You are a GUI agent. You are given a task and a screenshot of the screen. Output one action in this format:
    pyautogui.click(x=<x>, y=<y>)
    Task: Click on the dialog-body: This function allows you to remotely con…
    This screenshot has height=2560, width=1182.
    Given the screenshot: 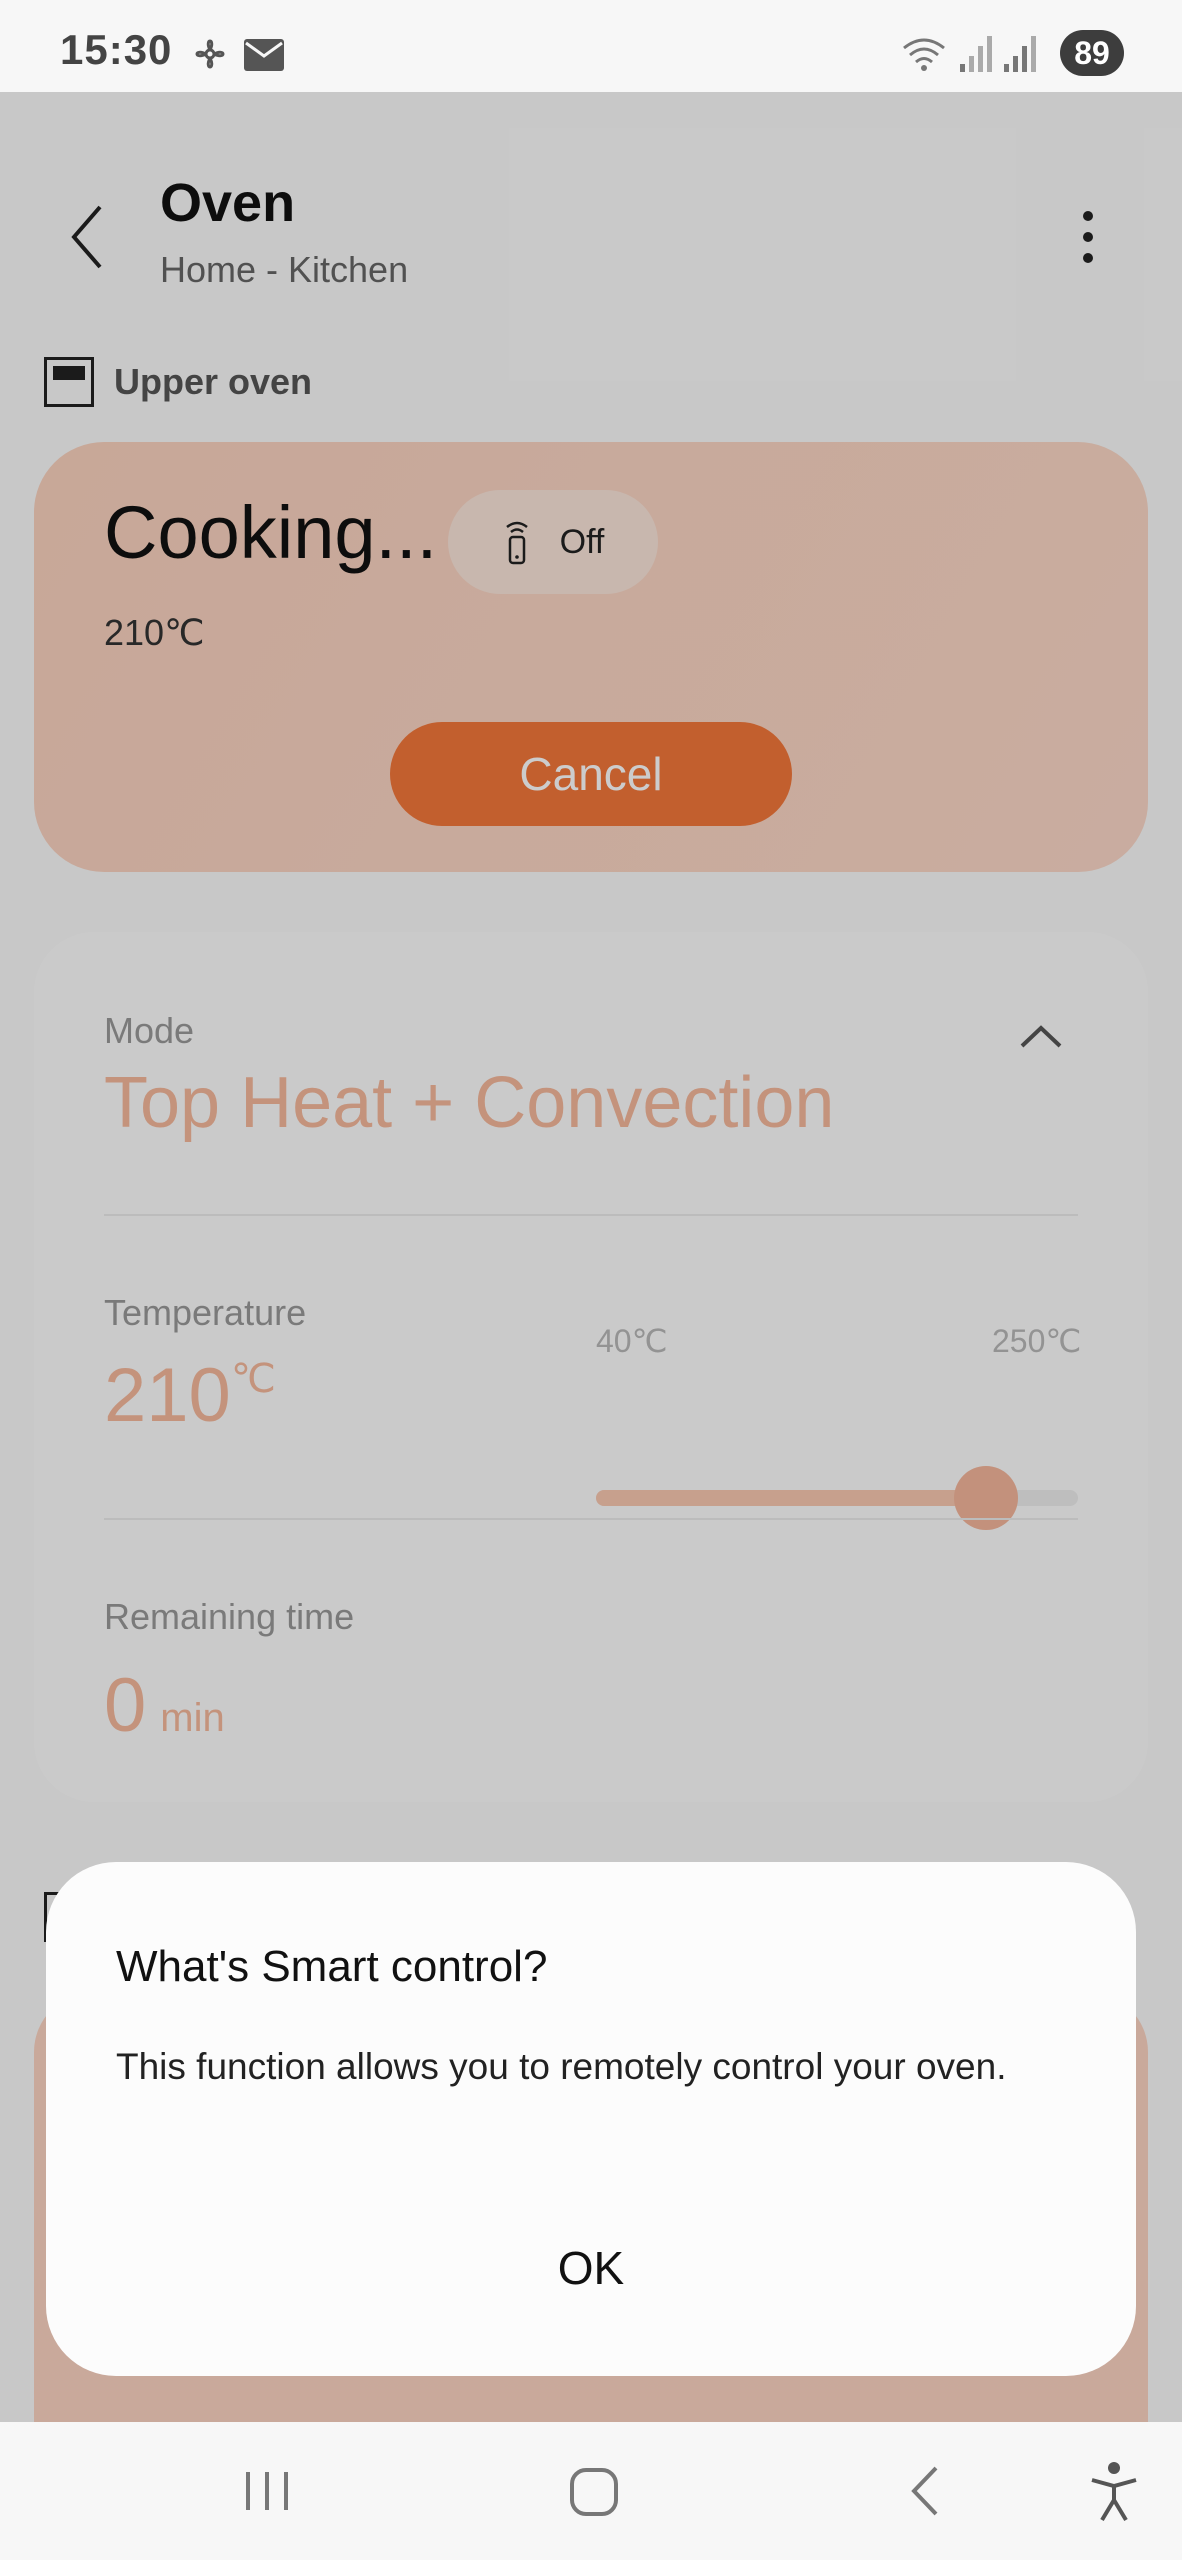 What is the action you would take?
    pyautogui.click(x=561, y=2066)
    